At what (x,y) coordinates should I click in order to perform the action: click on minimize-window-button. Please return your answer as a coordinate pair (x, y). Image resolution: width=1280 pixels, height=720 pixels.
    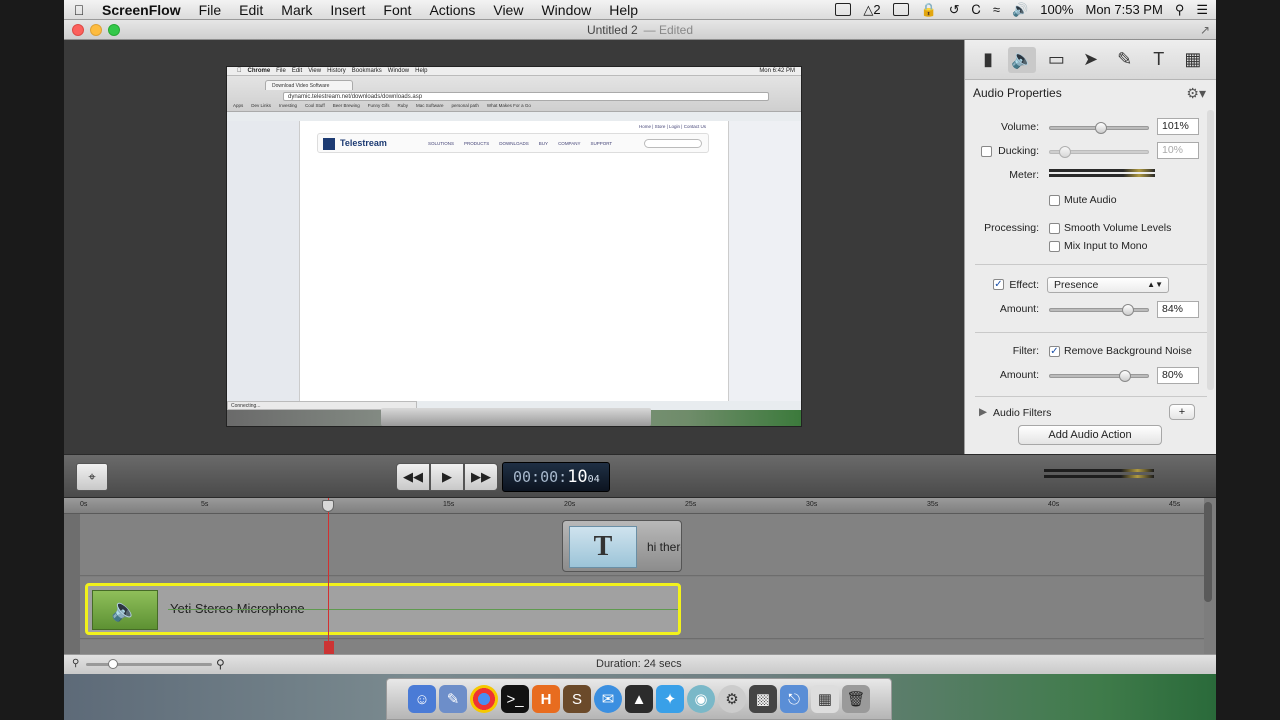
    Looking at the image, I should click on (96, 30).